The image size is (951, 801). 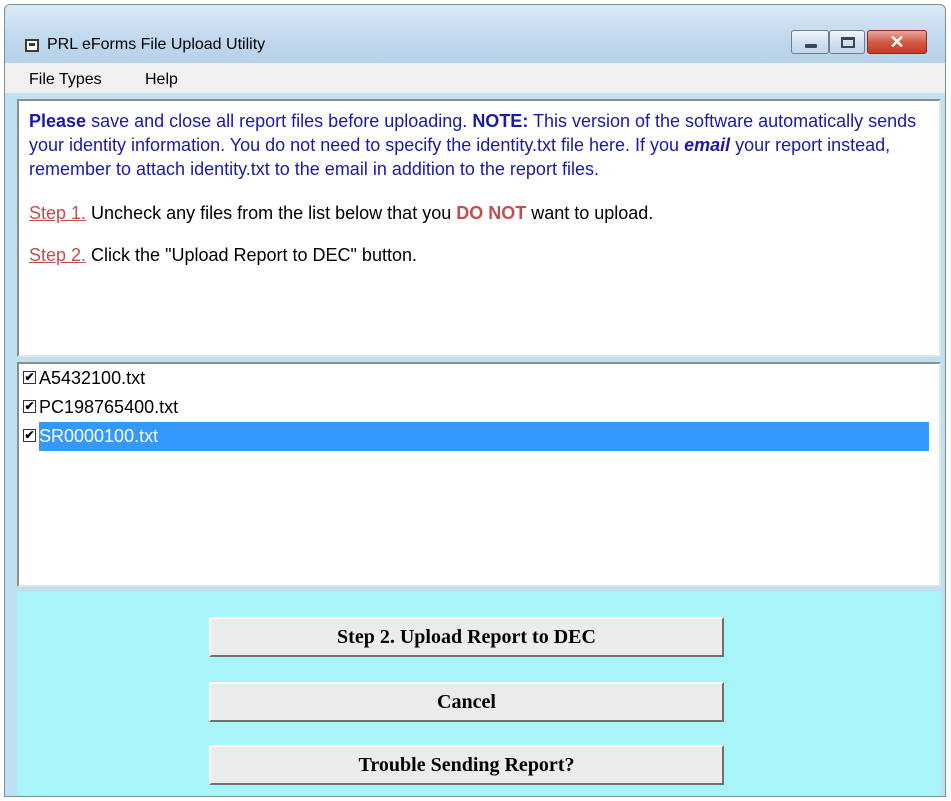 I want to click on file-name: A5432100.txt, so click(x=92, y=378).